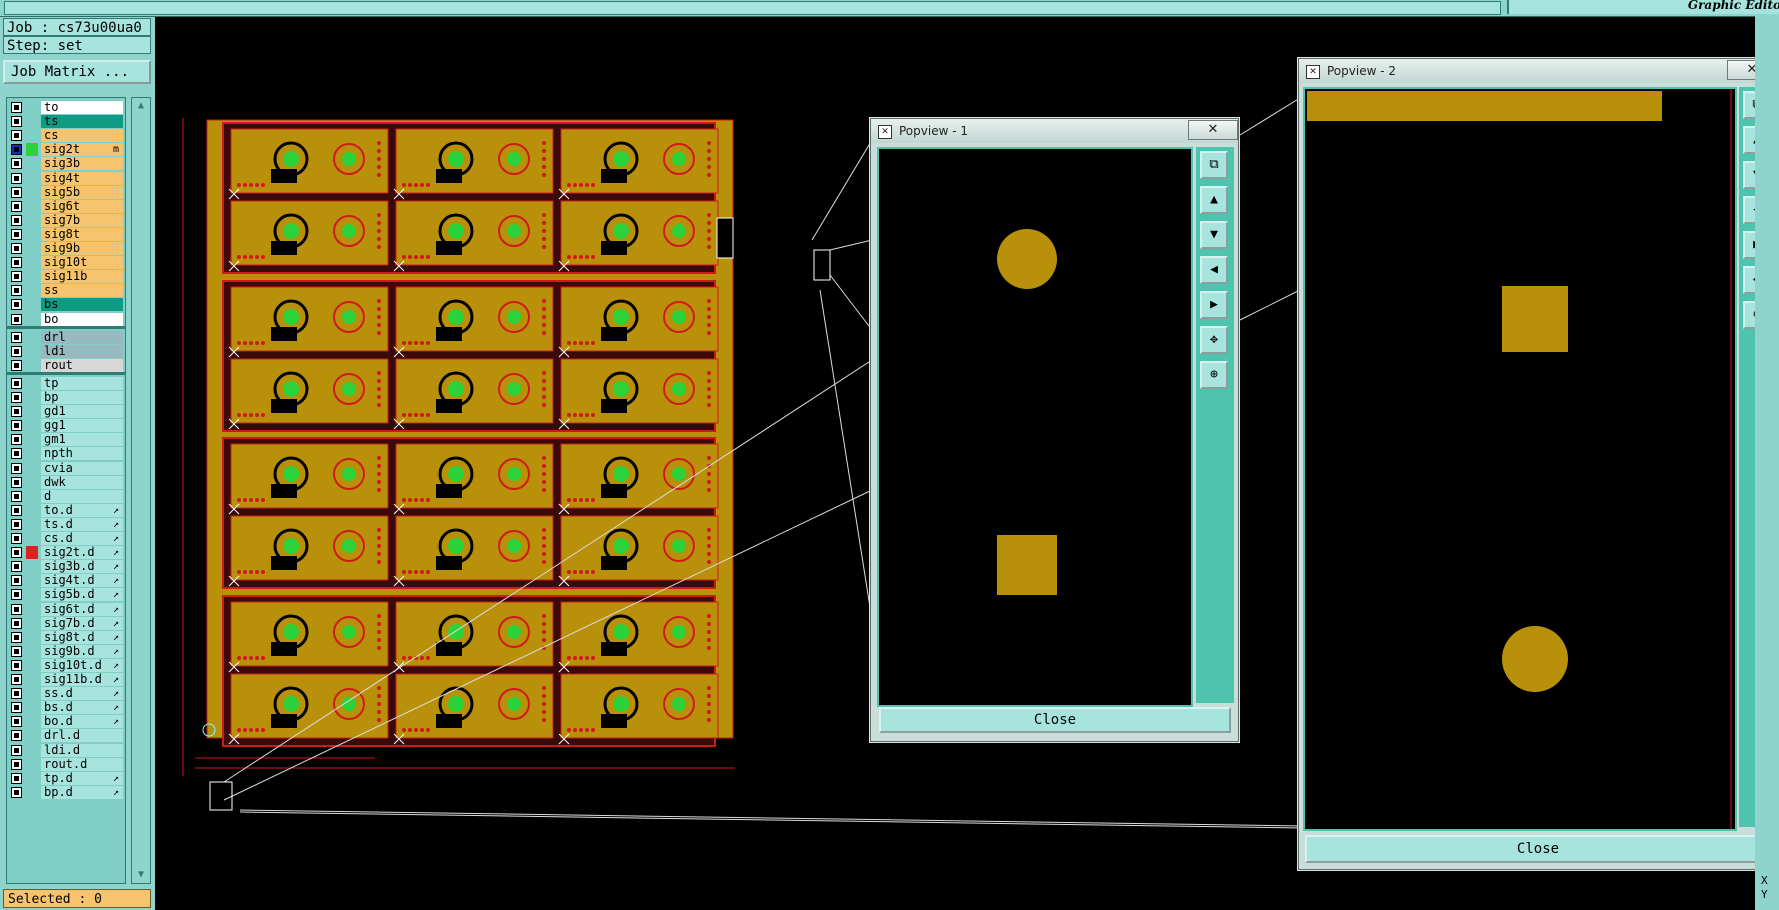 The height and width of the screenshot is (910, 1779). Describe the element at coordinates (82, 595) in the screenshot. I see `layer-name: sig5b.d ↗` at that location.